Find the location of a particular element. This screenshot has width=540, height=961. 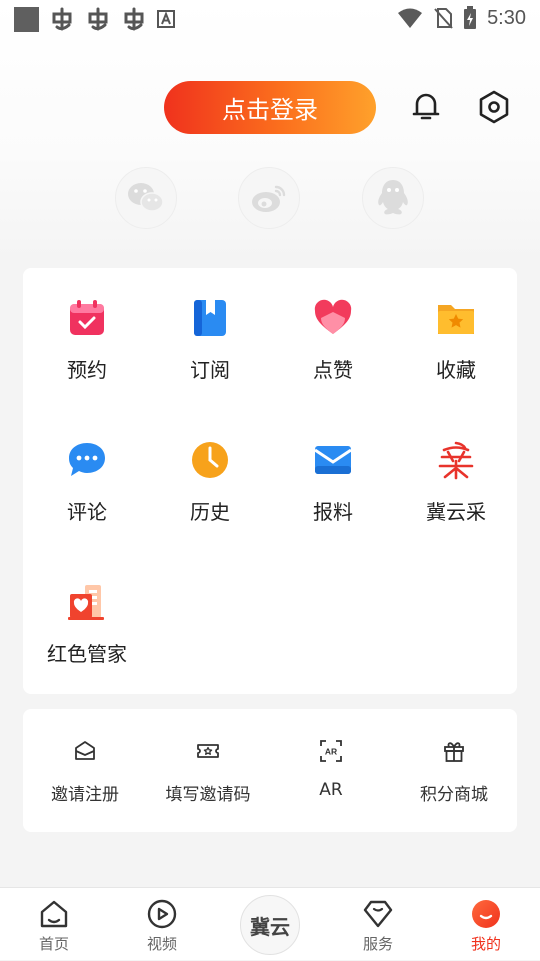

clock-icon is located at coordinates (210, 460).